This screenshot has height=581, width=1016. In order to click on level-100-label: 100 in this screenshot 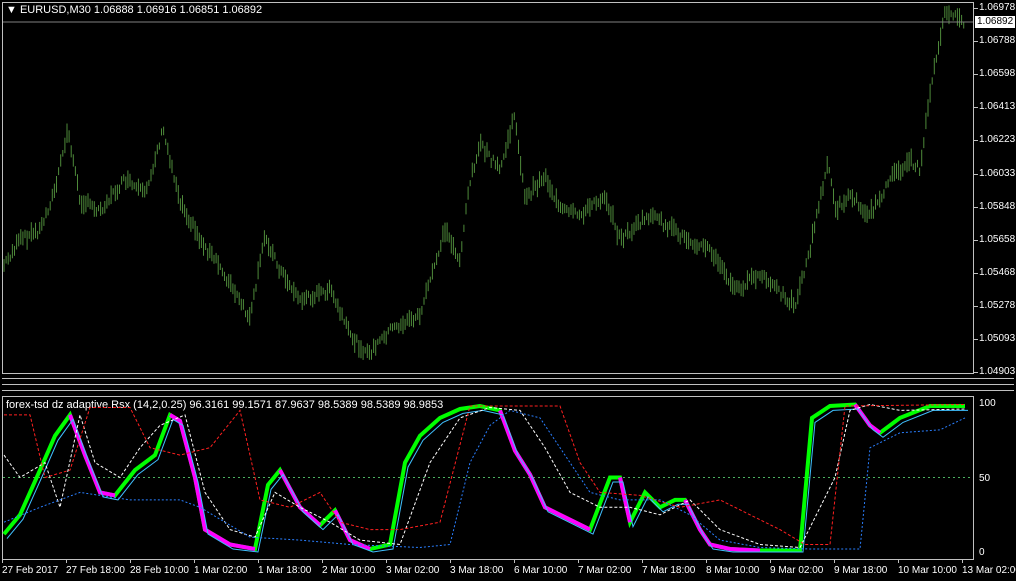, I will do `click(987, 403)`.